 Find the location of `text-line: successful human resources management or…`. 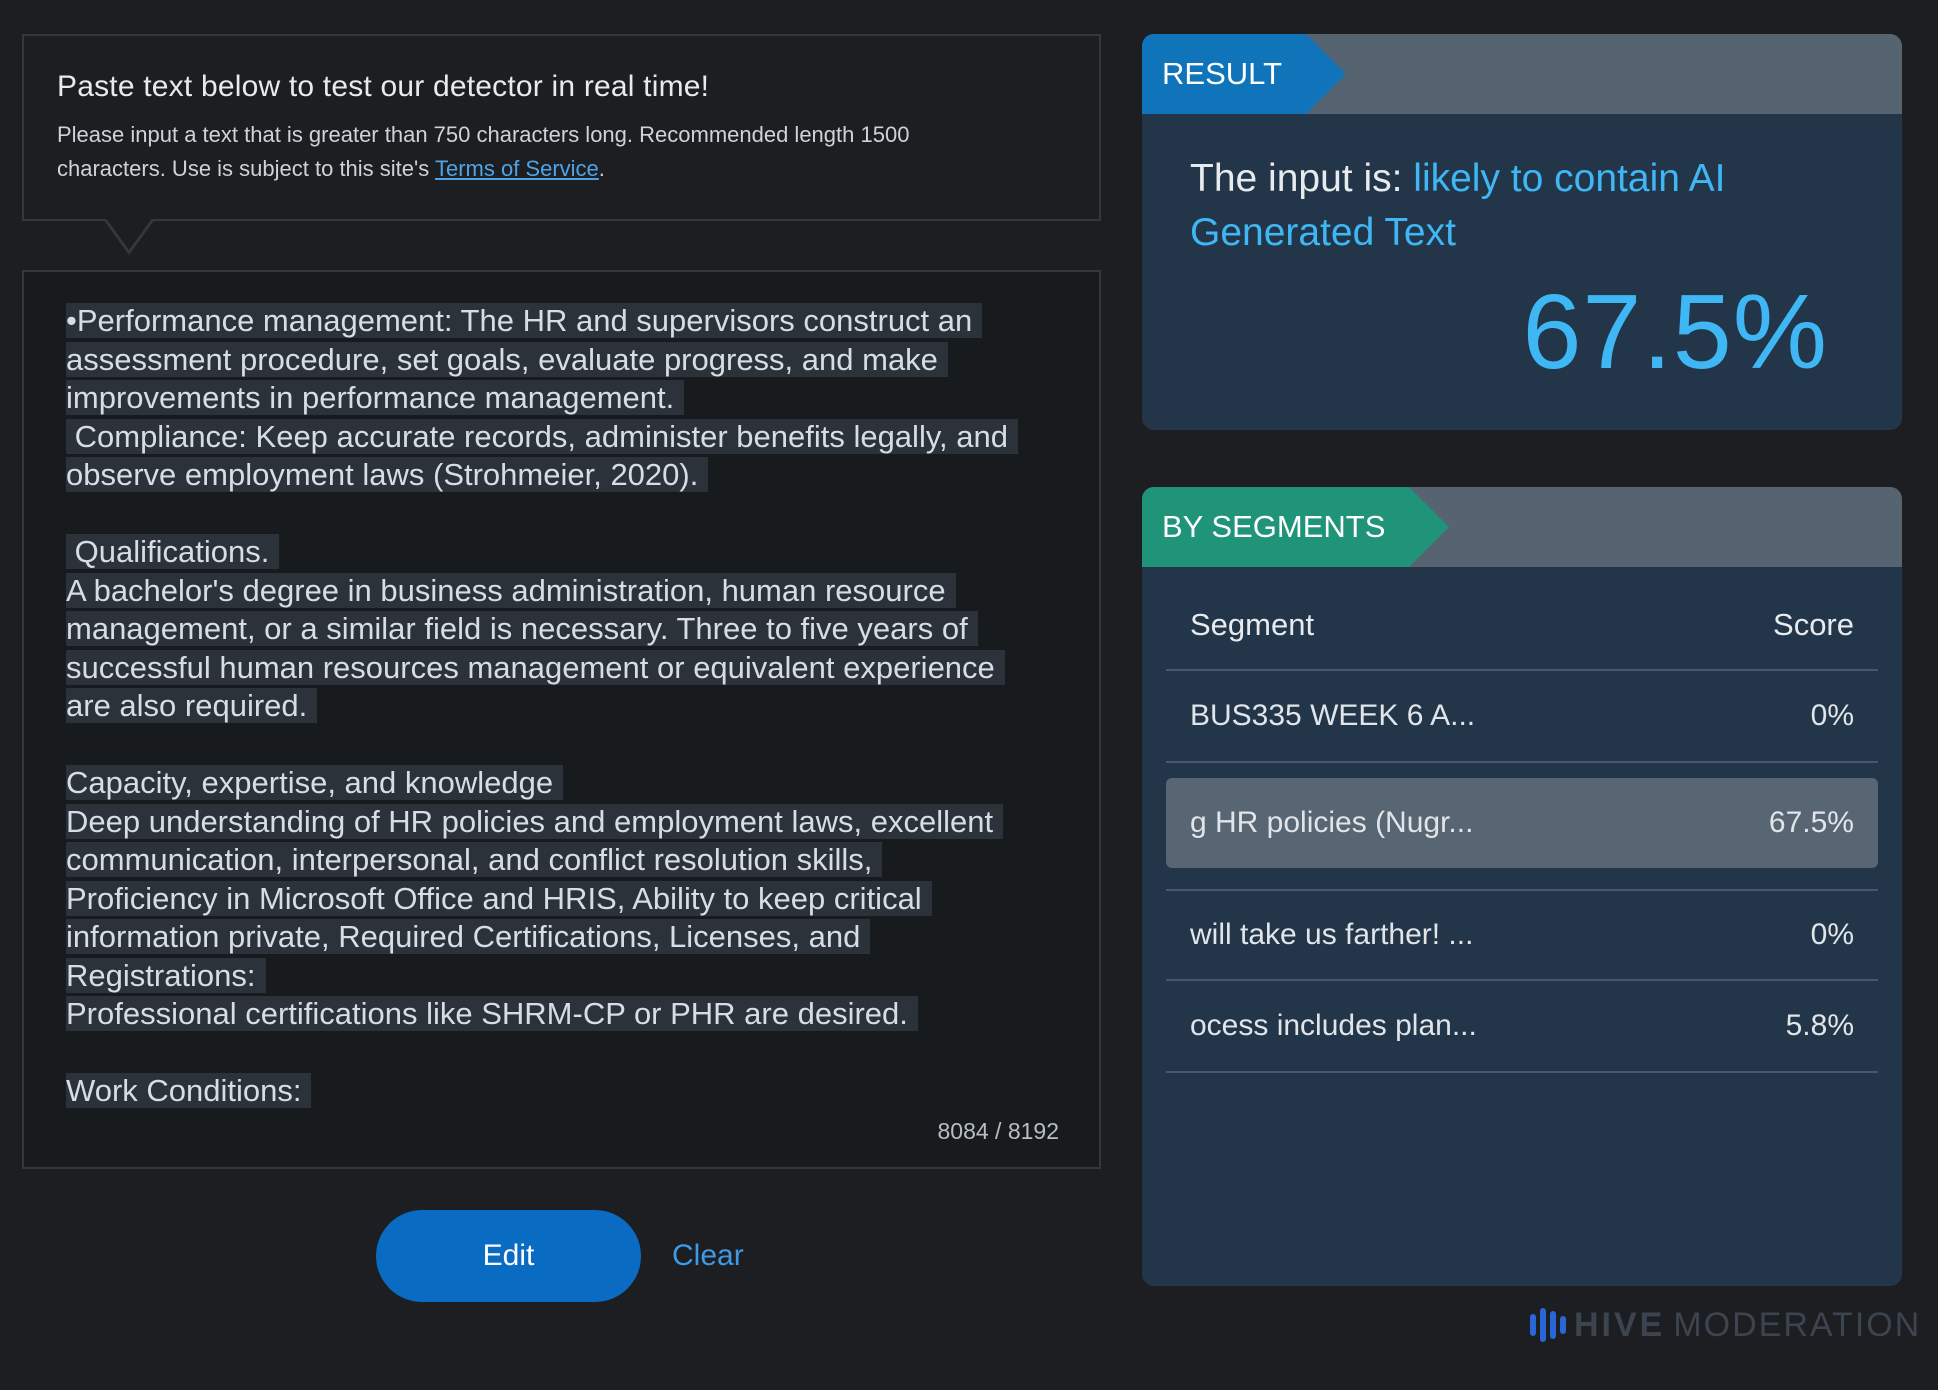

text-line: successful human resources management or… is located at coordinates (566, 668).